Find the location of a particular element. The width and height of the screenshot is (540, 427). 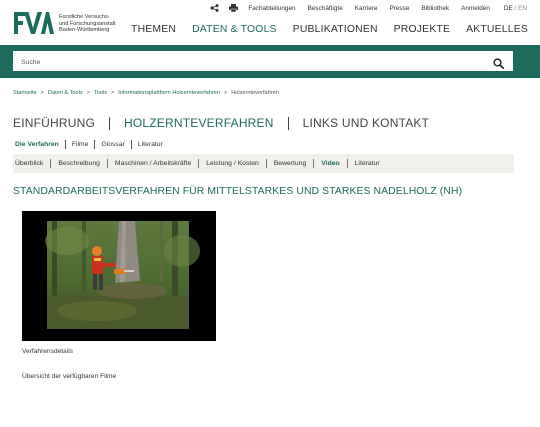

link-beschaeftigte: Beschäftigte is located at coordinates (325, 8).